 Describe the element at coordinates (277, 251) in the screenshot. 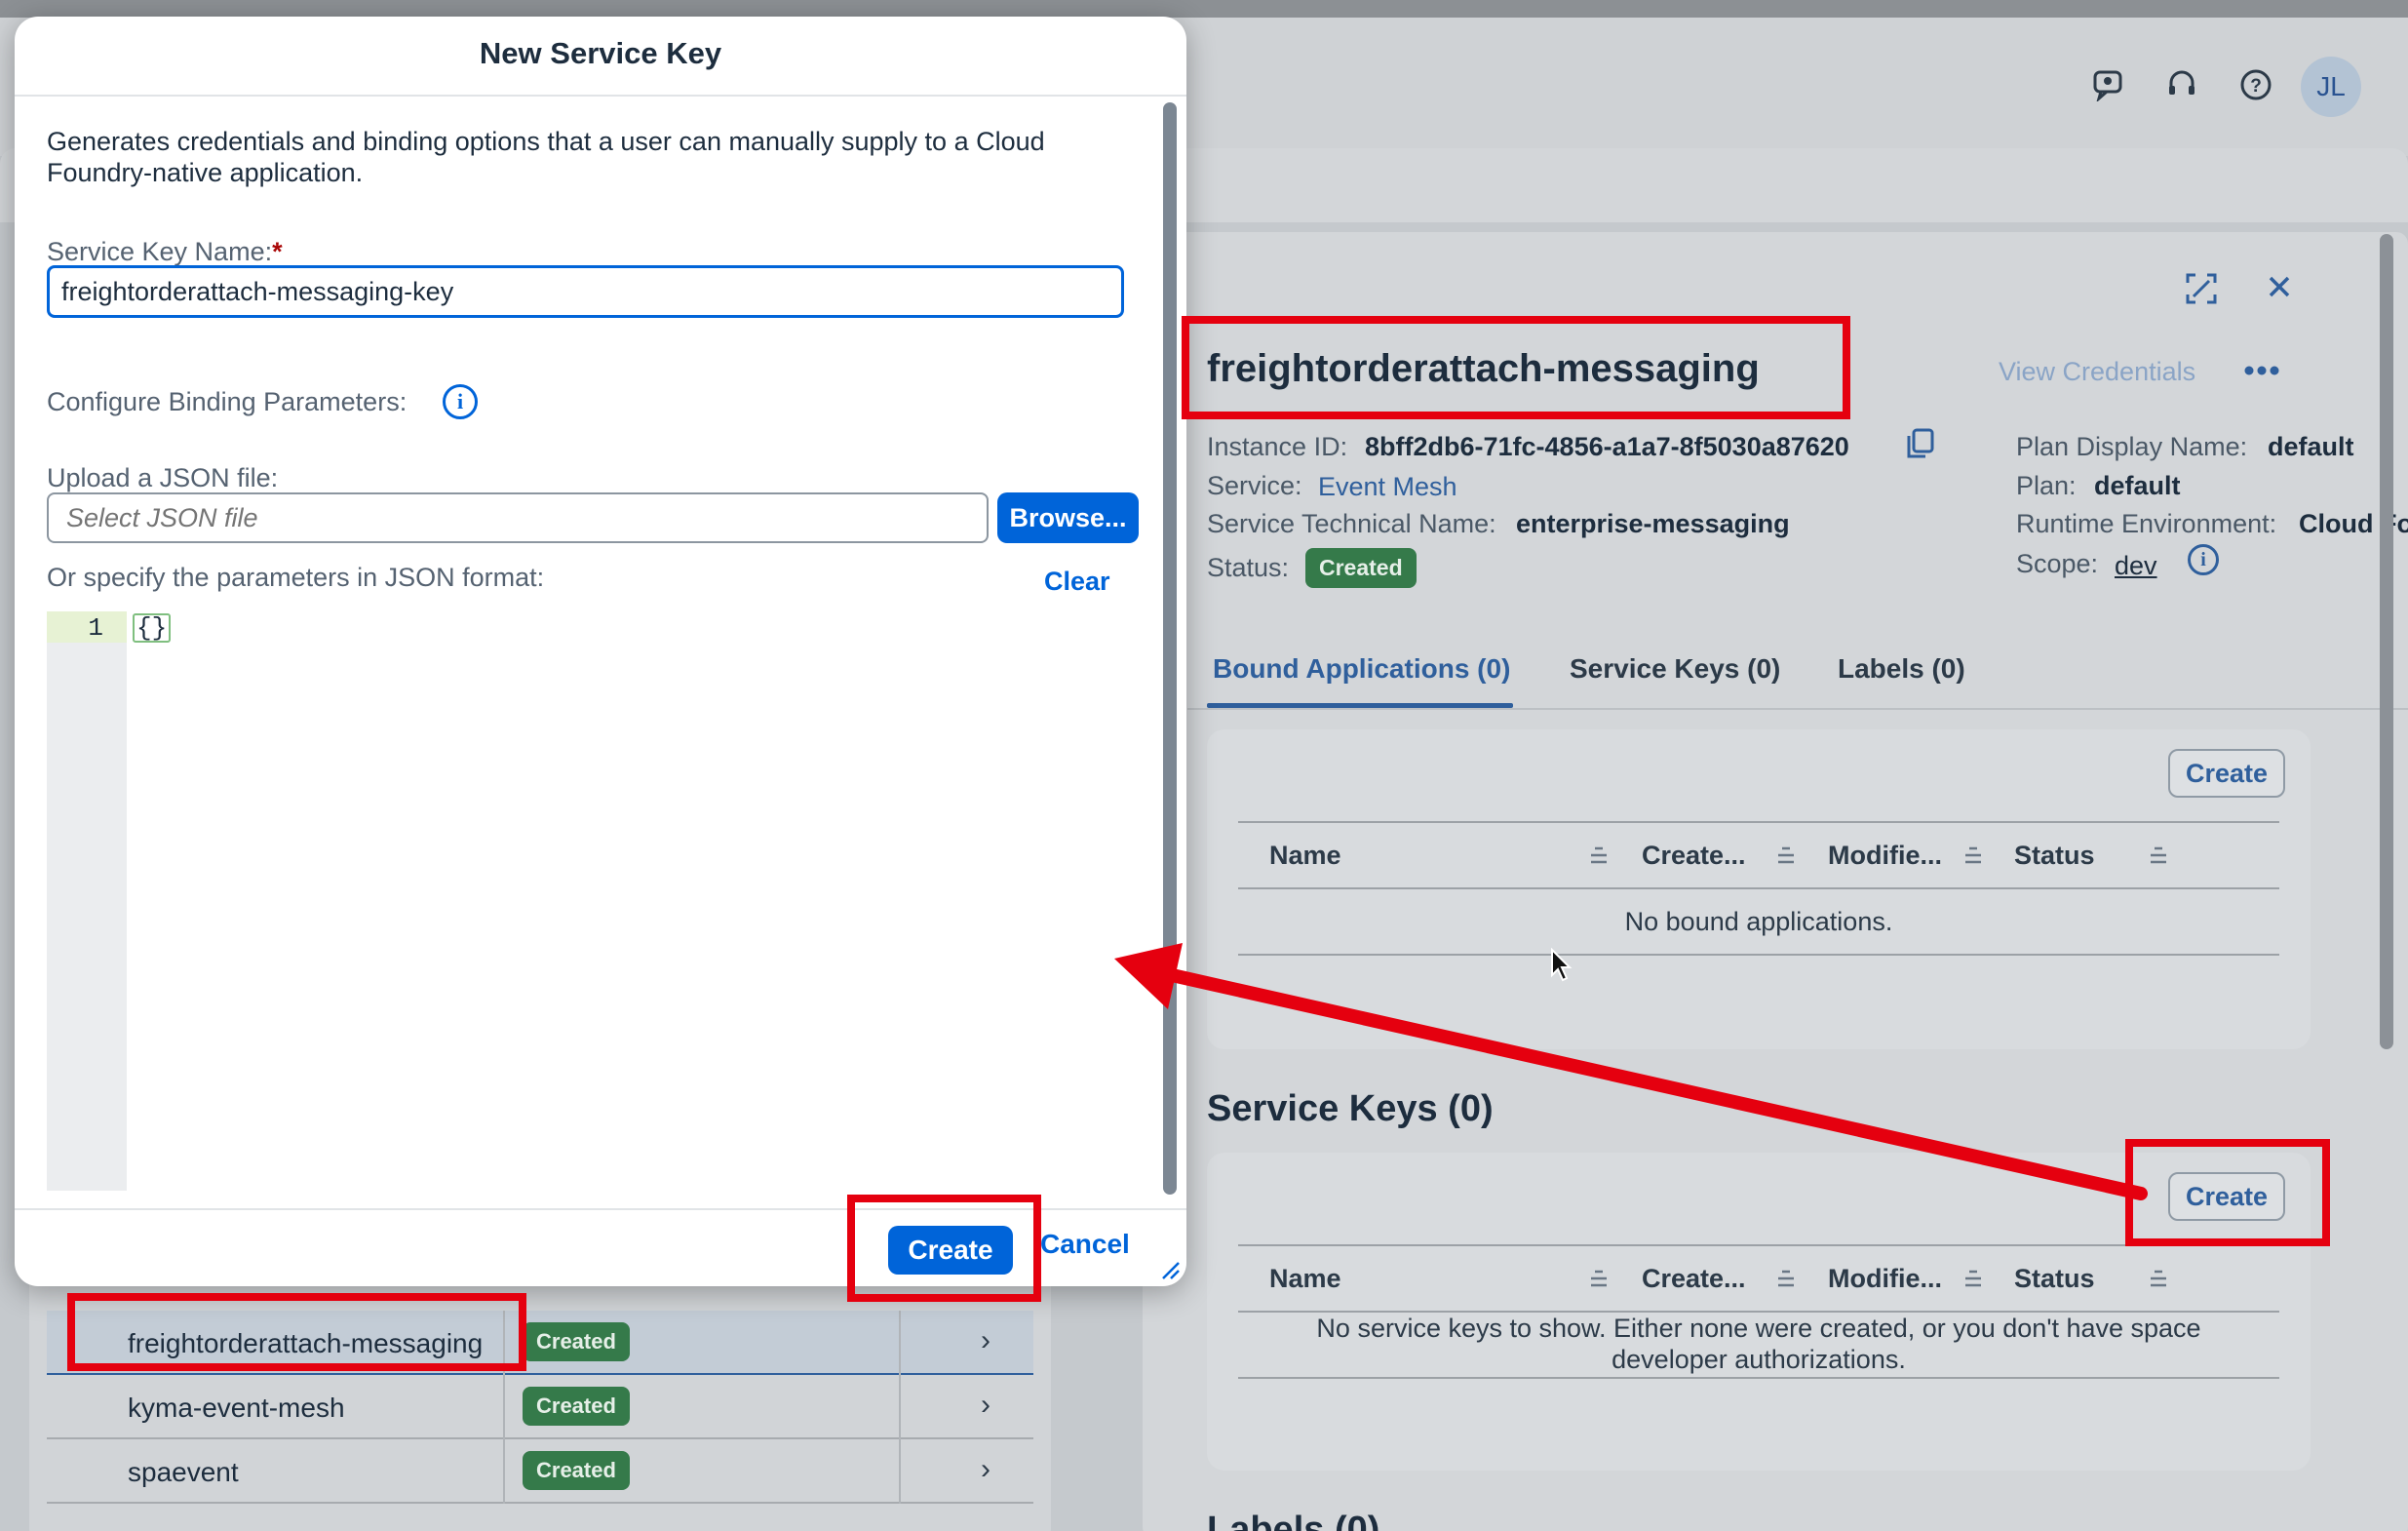

I see `required-marker: *` at that location.